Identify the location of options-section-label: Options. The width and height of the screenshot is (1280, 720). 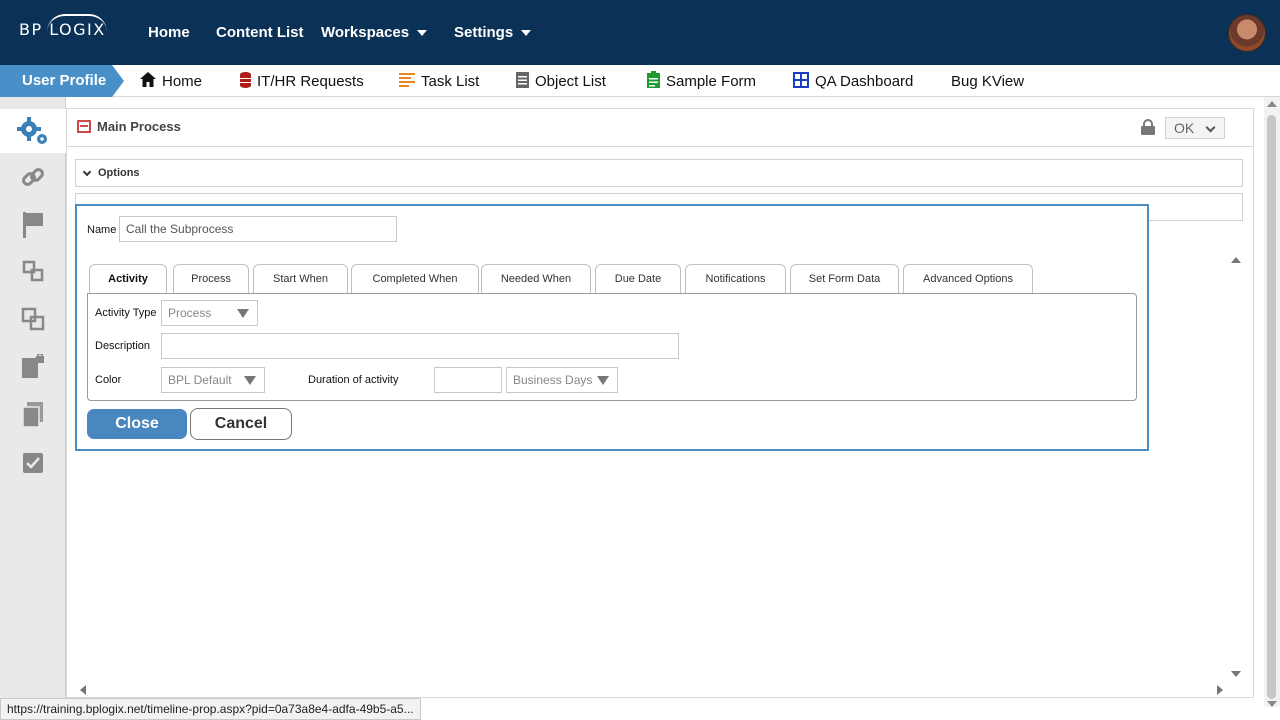
(119, 173).